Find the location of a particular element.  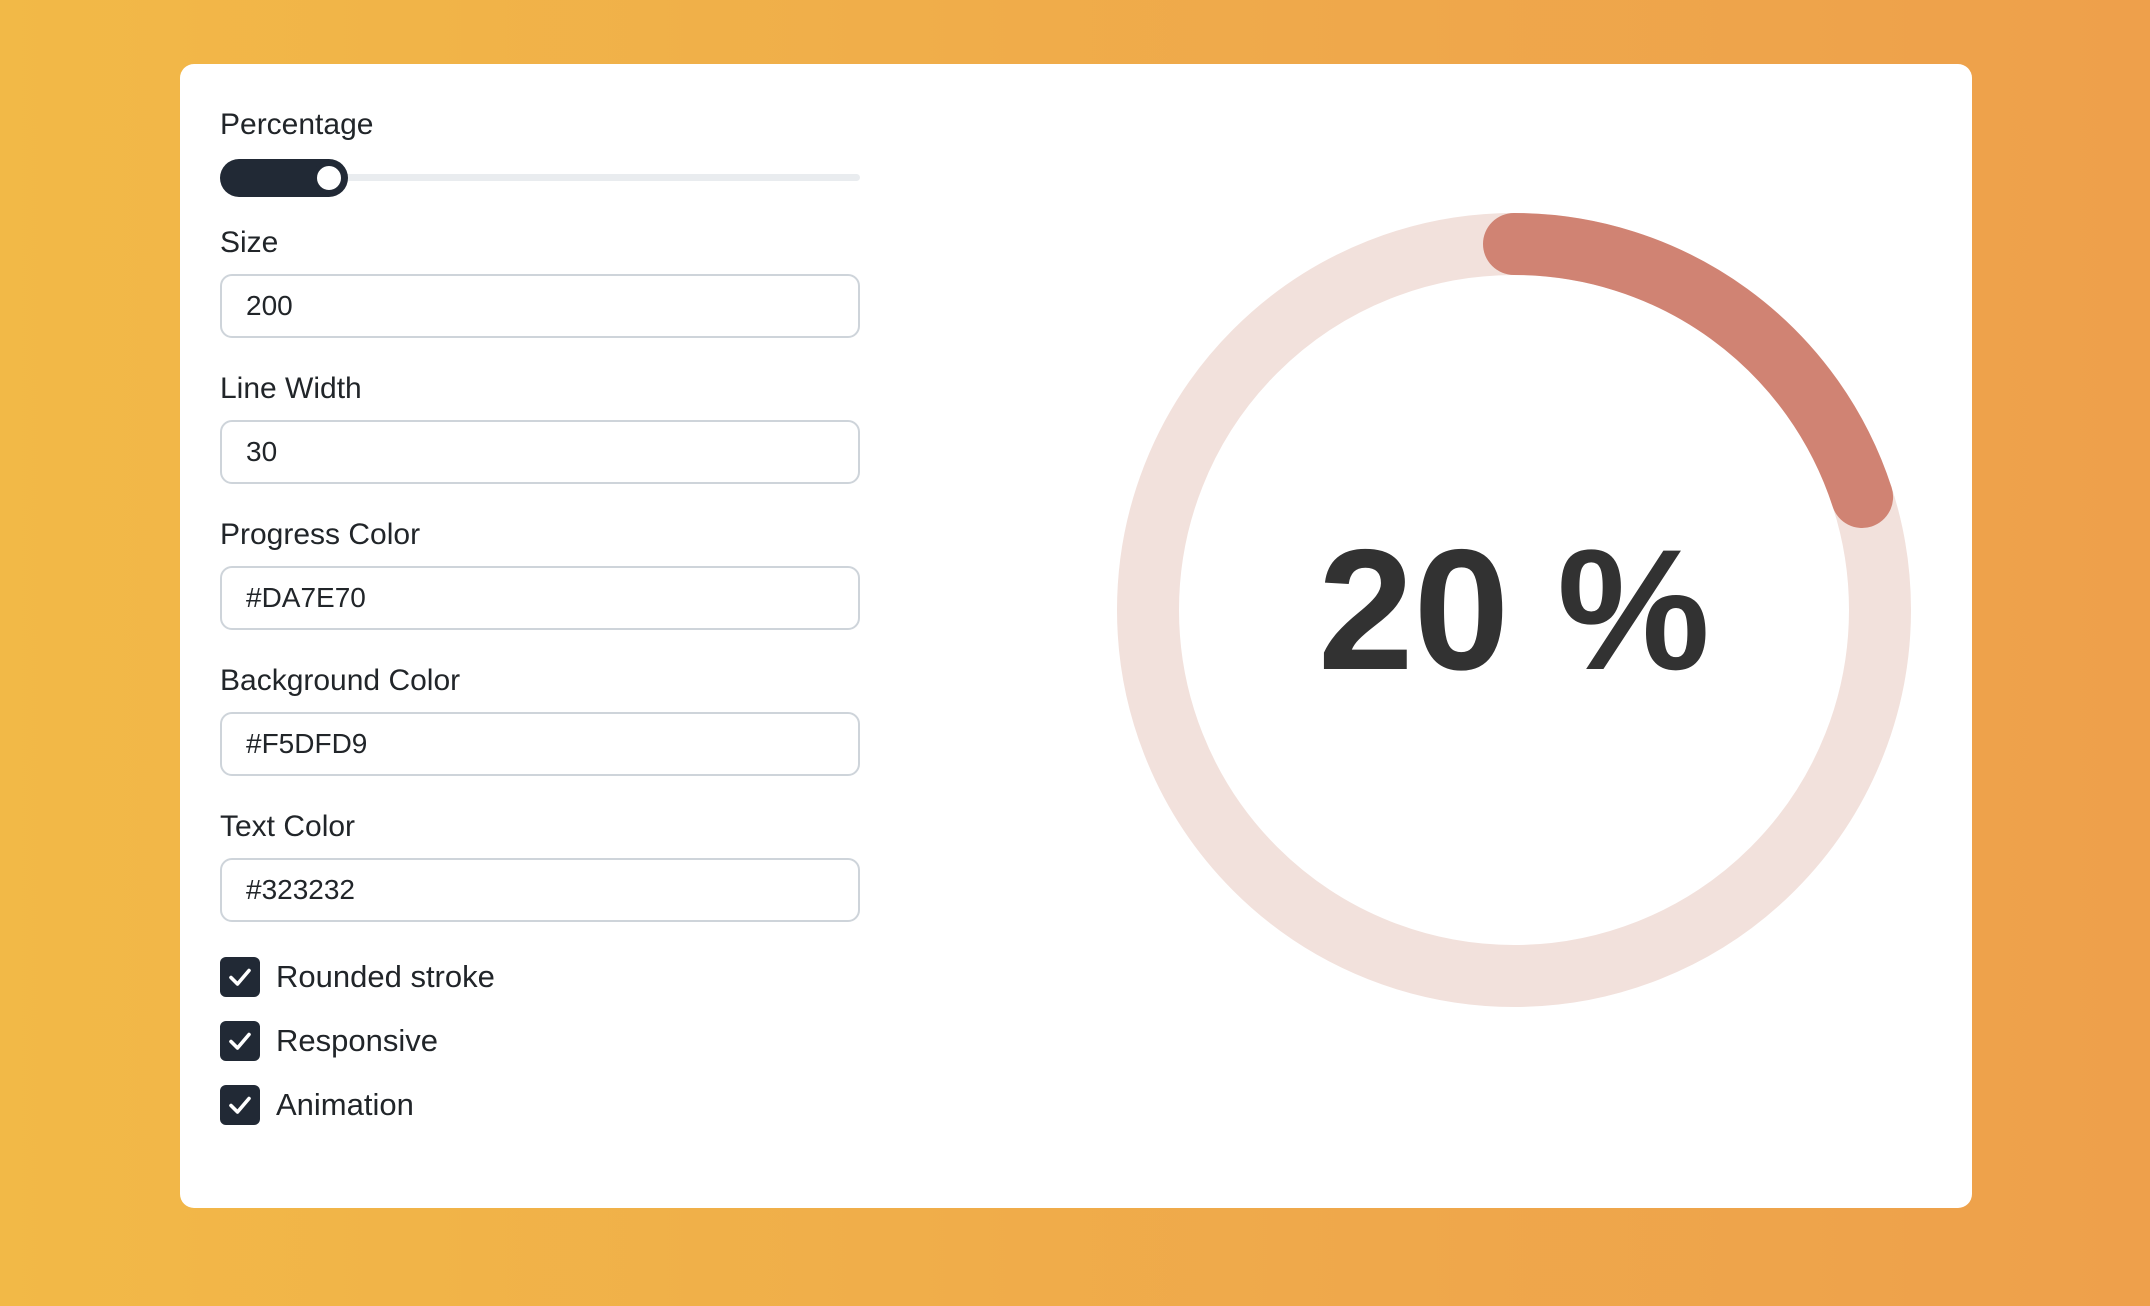

responsive-label: Responsive is located at coordinates (357, 1040).